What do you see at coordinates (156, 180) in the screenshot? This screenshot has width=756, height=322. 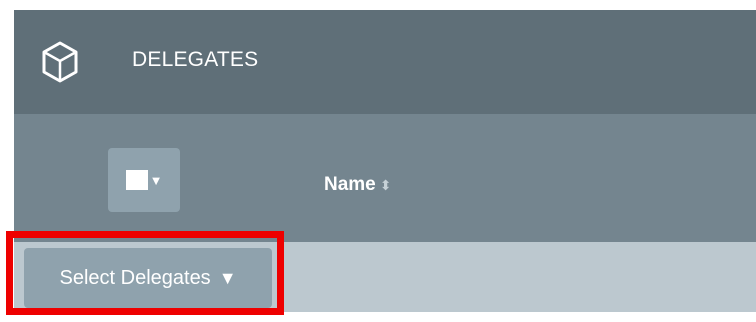 I see `caret-down-icon: ▼` at bounding box center [156, 180].